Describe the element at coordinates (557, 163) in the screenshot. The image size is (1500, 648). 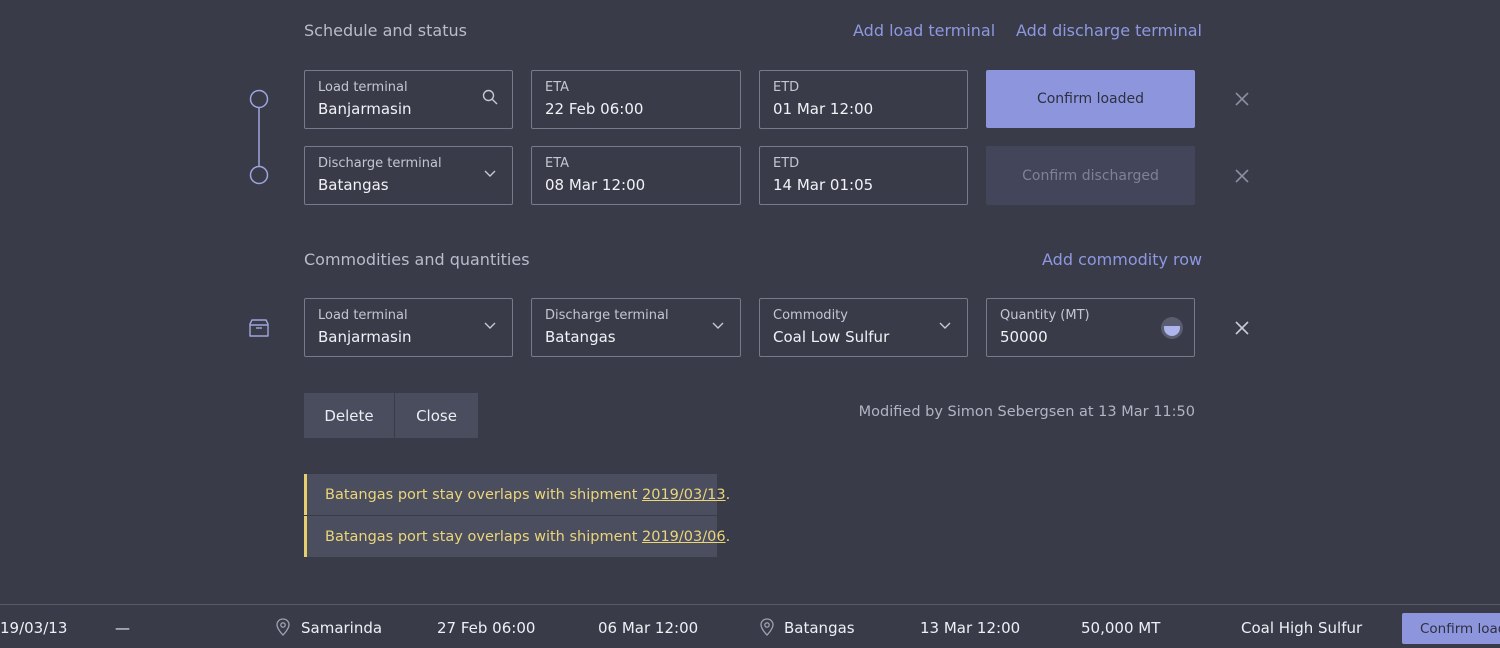
I see `discharge-eta-label: ETA` at that location.